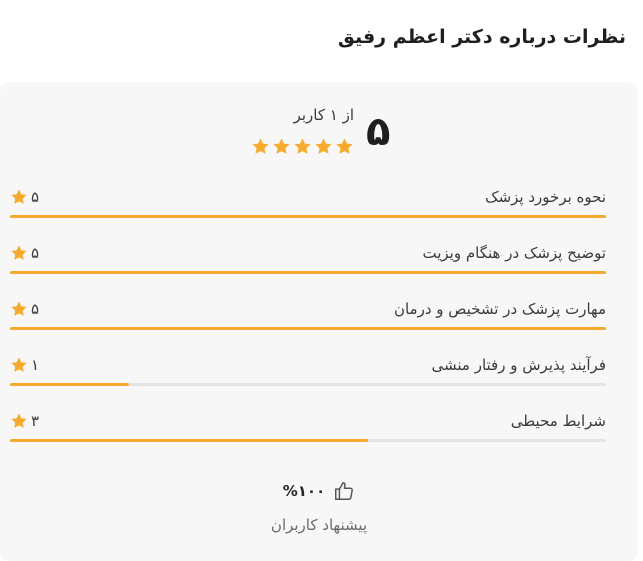  Describe the element at coordinates (304, 491) in the screenshot. I see `recommendation-percent: %۱۰۰` at that location.